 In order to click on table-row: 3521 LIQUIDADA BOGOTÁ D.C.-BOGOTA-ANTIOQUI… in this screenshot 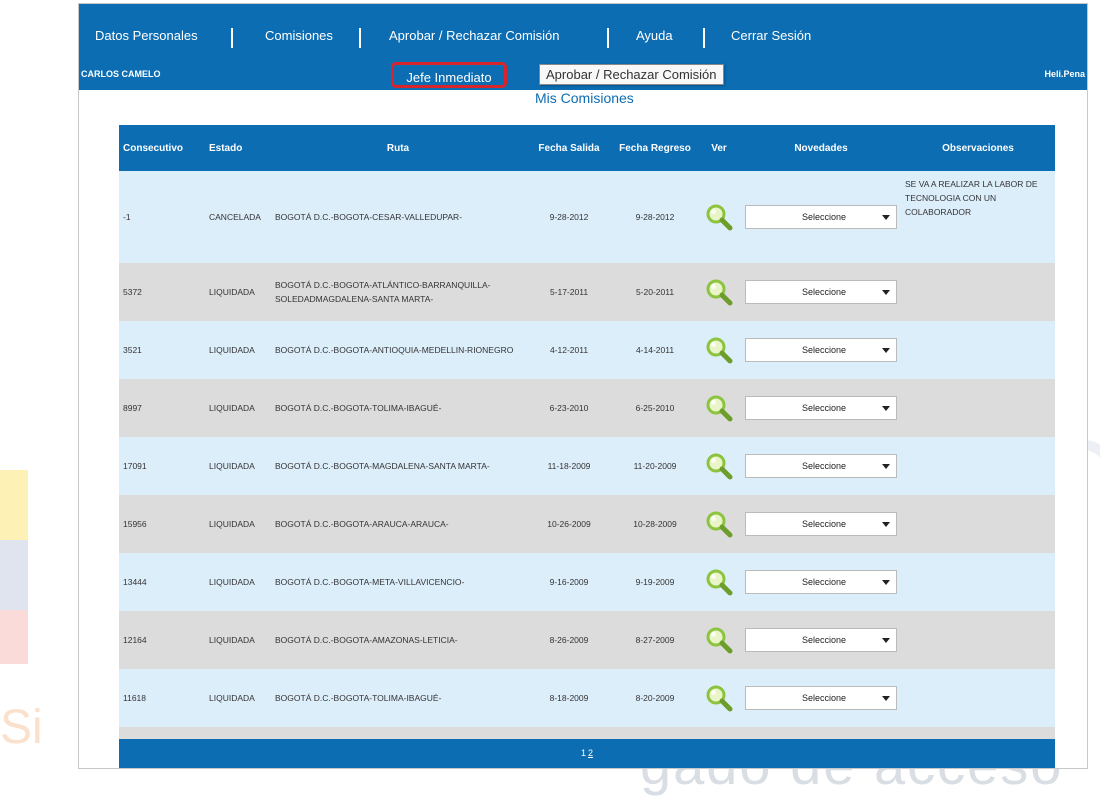, I will do `click(587, 350)`.